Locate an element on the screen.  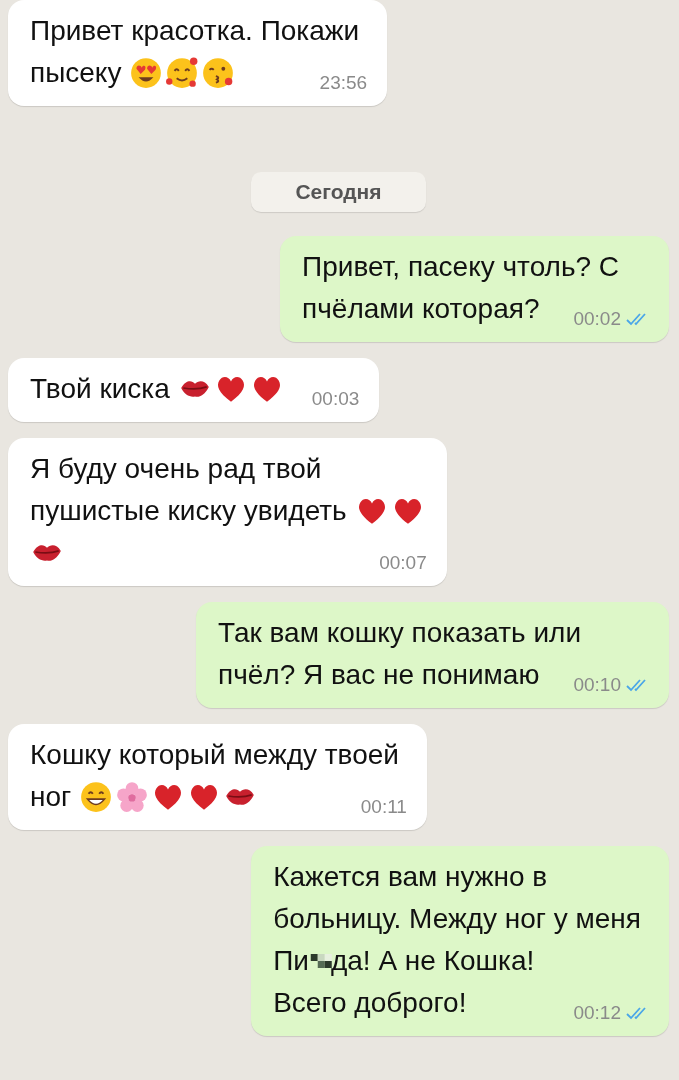
message-text: Кажется вам нужно в is located at coordinates (410, 877).